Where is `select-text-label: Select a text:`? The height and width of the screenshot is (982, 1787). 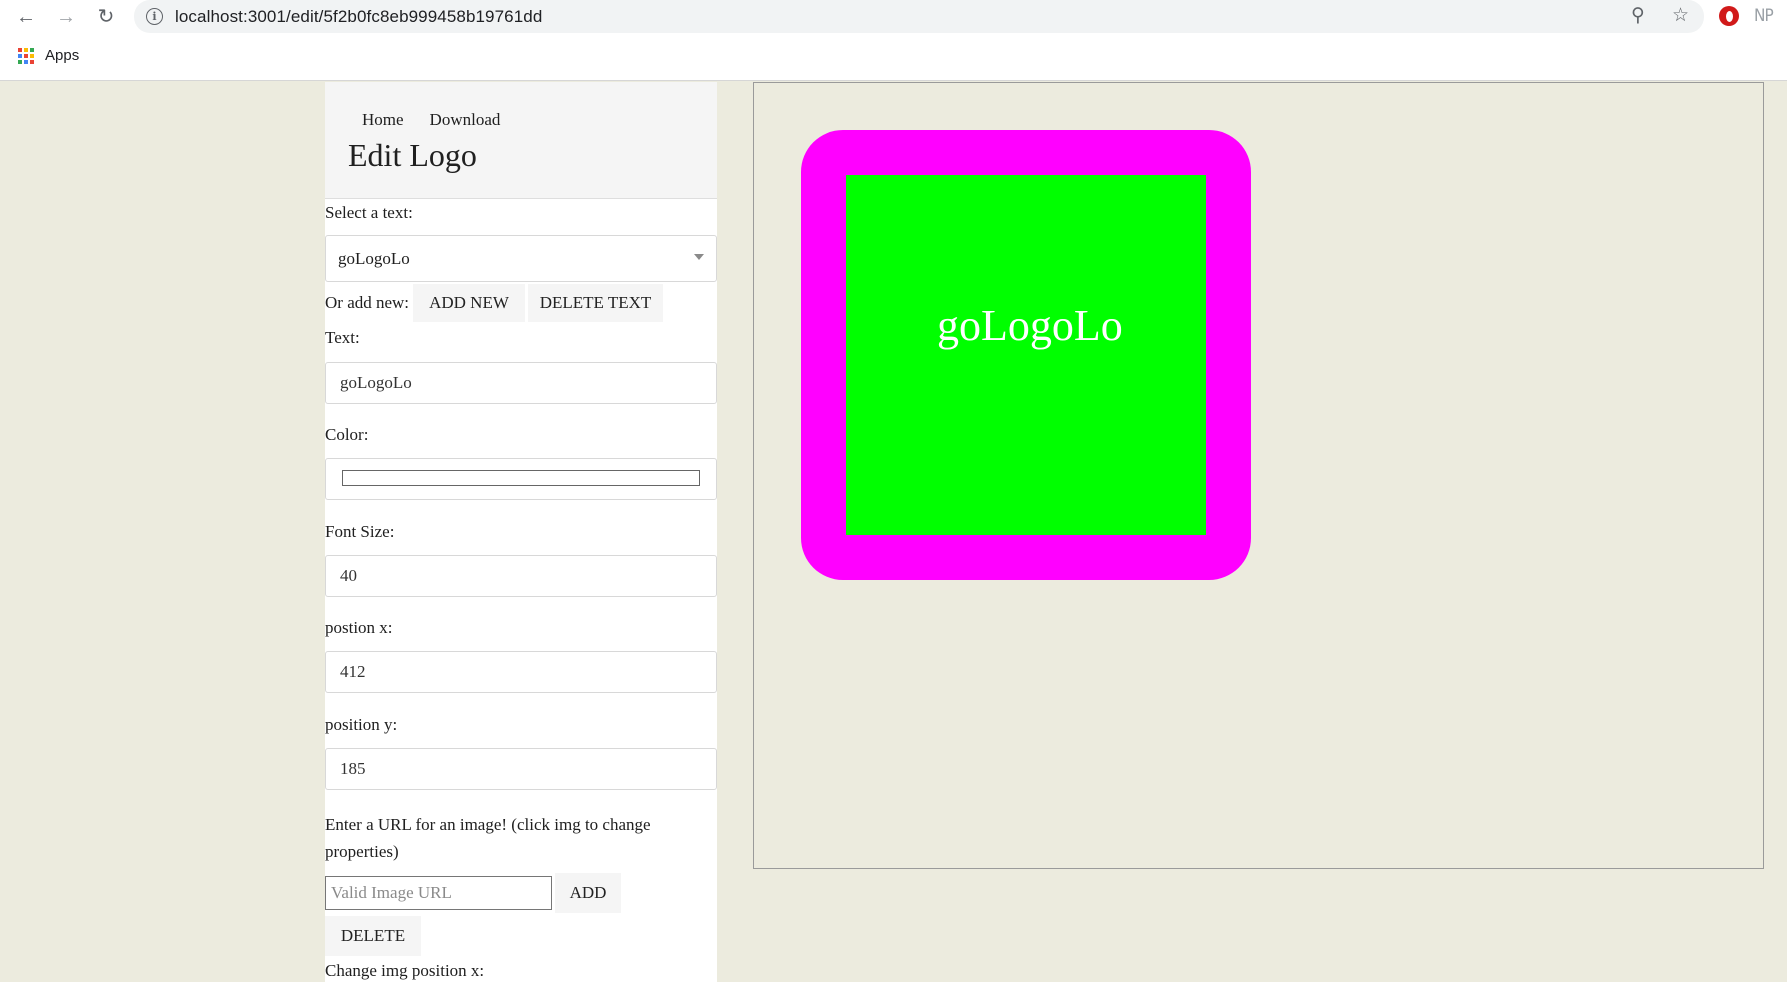
select-text-label: Select a text: is located at coordinates (369, 212).